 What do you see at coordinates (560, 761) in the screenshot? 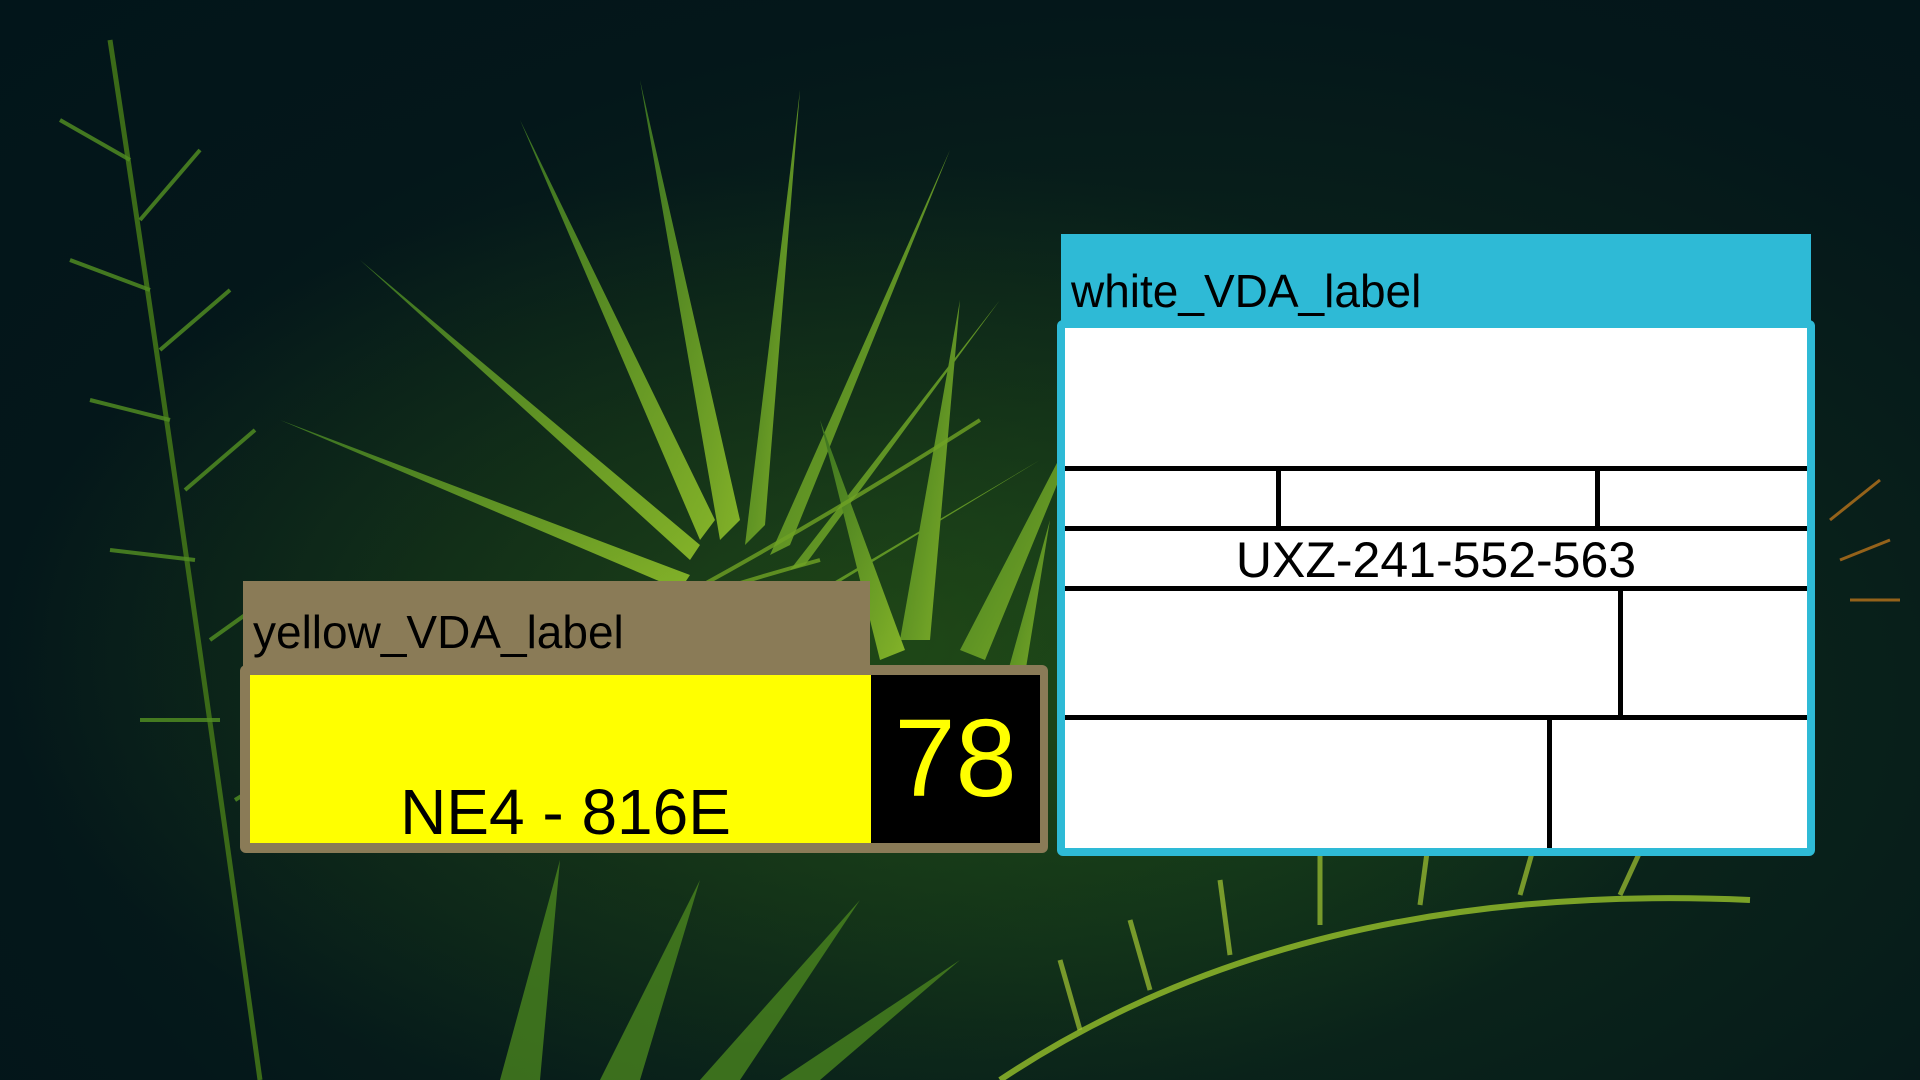
I see `yellow-label-plate: NE4 - 816E` at bounding box center [560, 761].